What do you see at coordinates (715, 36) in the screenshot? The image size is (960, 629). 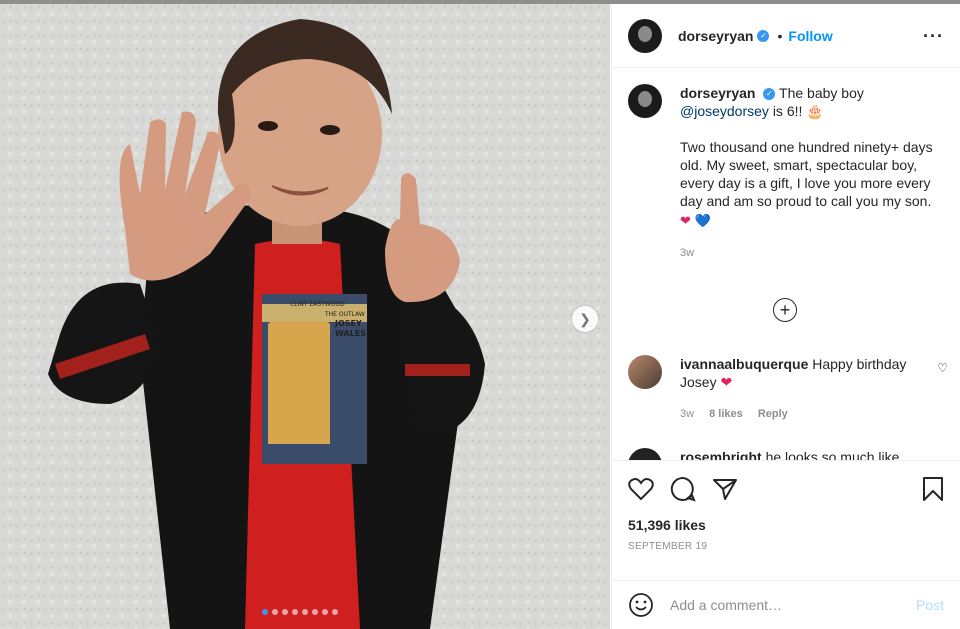 I see `author-username: dorseyryan` at bounding box center [715, 36].